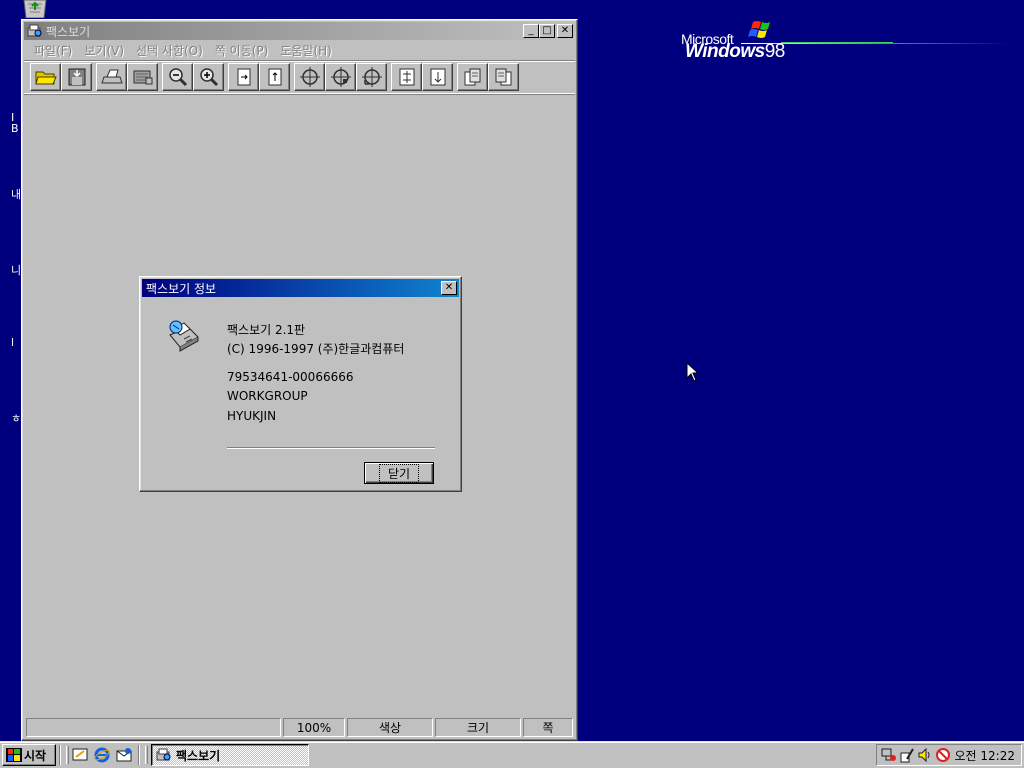 This screenshot has height=768, width=1024. What do you see at coordinates (306, 50) in the screenshot?
I see `menu-help: 도움말(H)` at bounding box center [306, 50].